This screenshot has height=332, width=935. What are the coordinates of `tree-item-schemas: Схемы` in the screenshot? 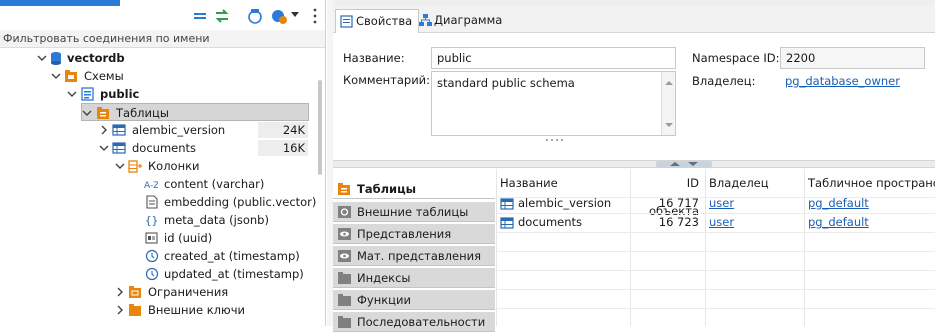 It's located at (162, 76).